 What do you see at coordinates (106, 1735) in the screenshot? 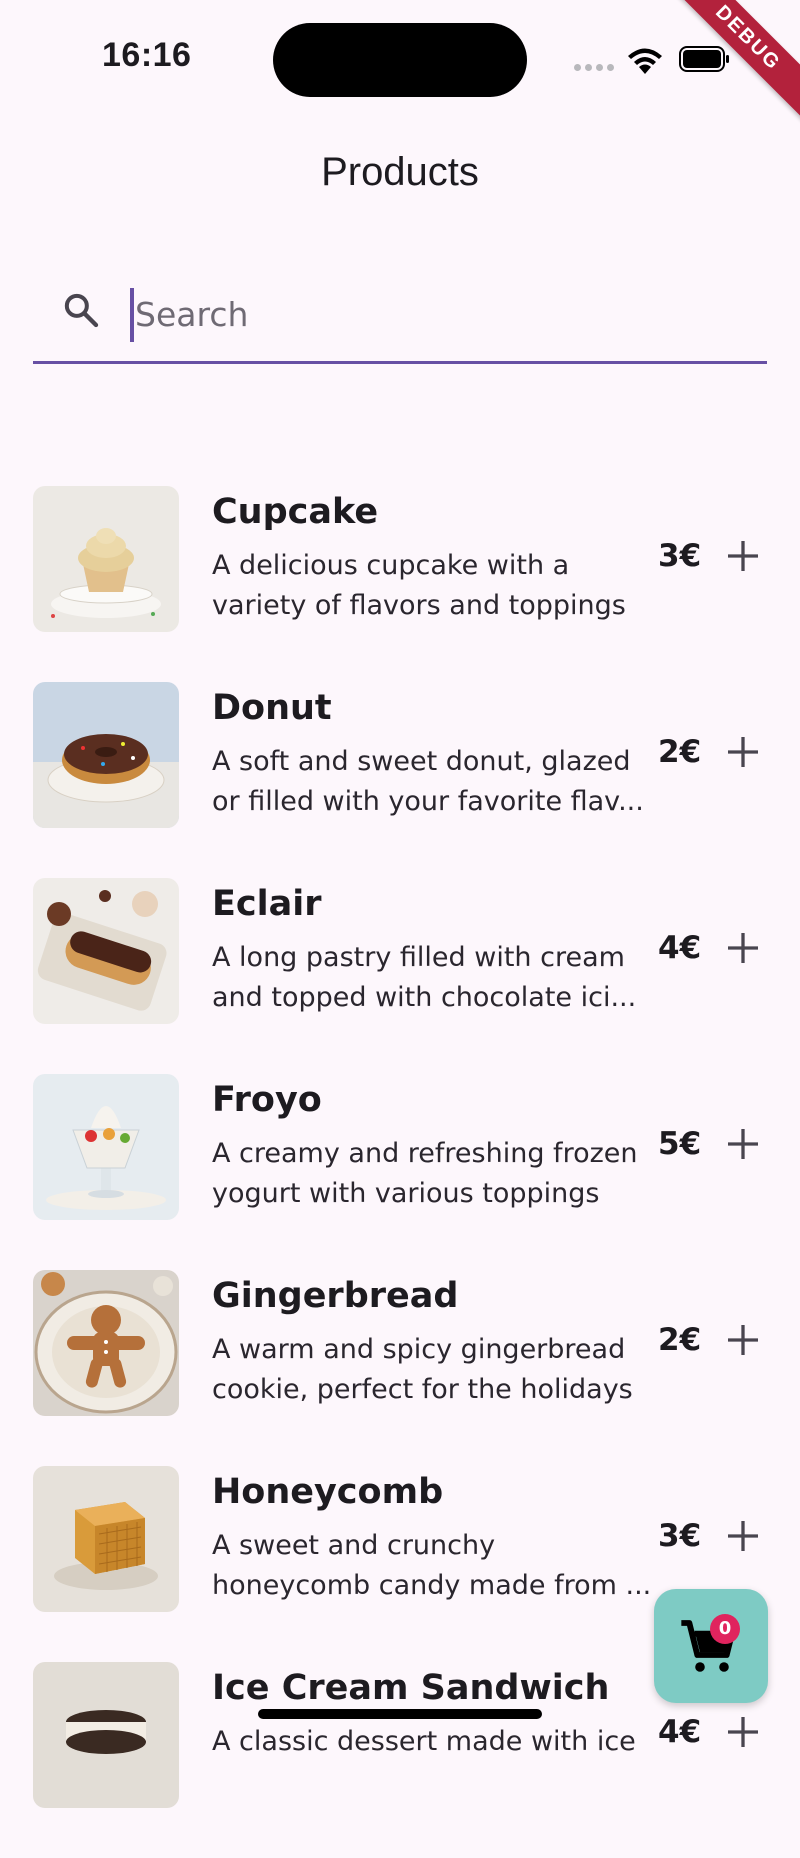
I see `ice-cream-sandwich-icon` at bounding box center [106, 1735].